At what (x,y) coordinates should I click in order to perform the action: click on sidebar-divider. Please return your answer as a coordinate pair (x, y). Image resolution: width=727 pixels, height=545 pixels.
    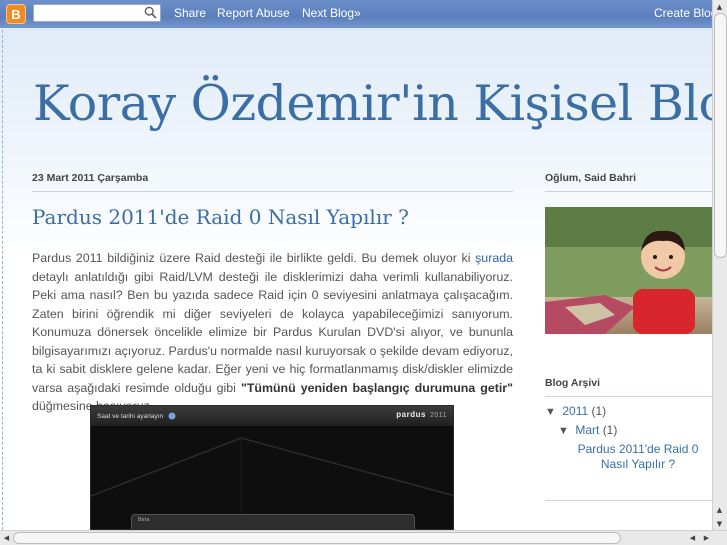
    Looking at the image, I should click on (629, 191).